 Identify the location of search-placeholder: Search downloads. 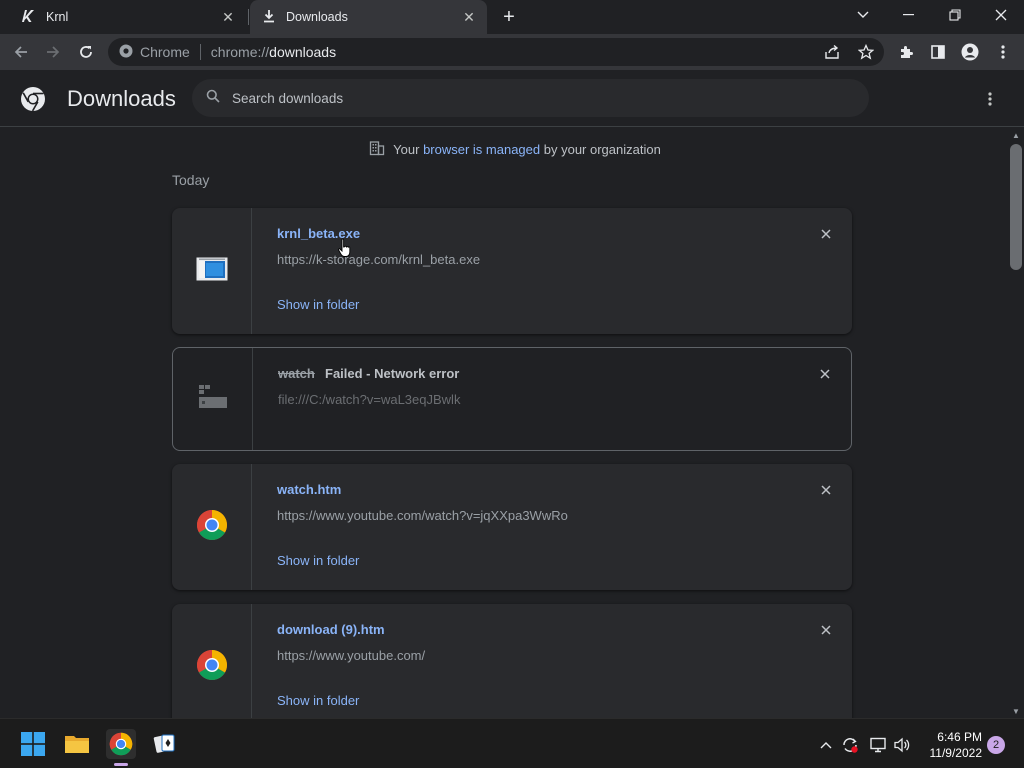
(288, 98).